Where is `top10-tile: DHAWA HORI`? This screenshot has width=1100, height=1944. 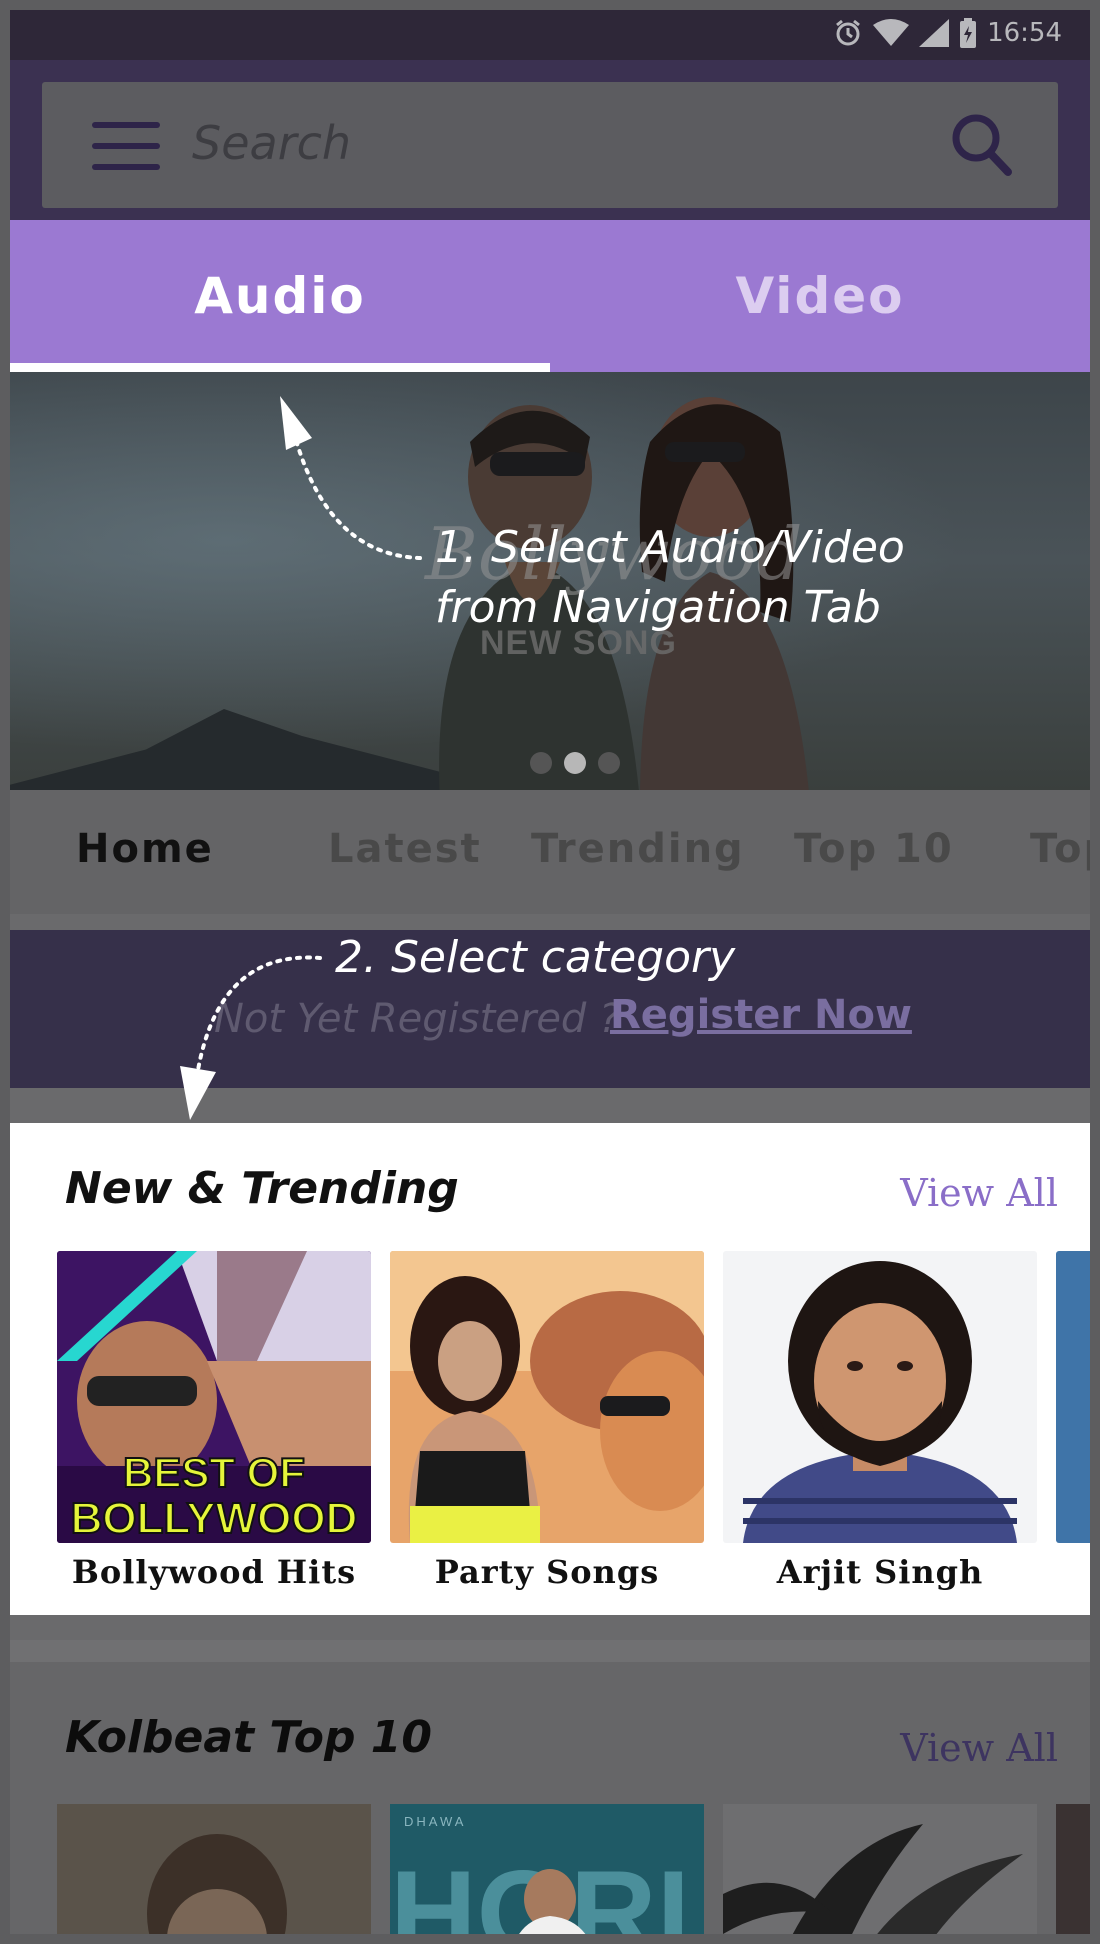
top10-tile: DHAWA HORI is located at coordinates (547, 1869).